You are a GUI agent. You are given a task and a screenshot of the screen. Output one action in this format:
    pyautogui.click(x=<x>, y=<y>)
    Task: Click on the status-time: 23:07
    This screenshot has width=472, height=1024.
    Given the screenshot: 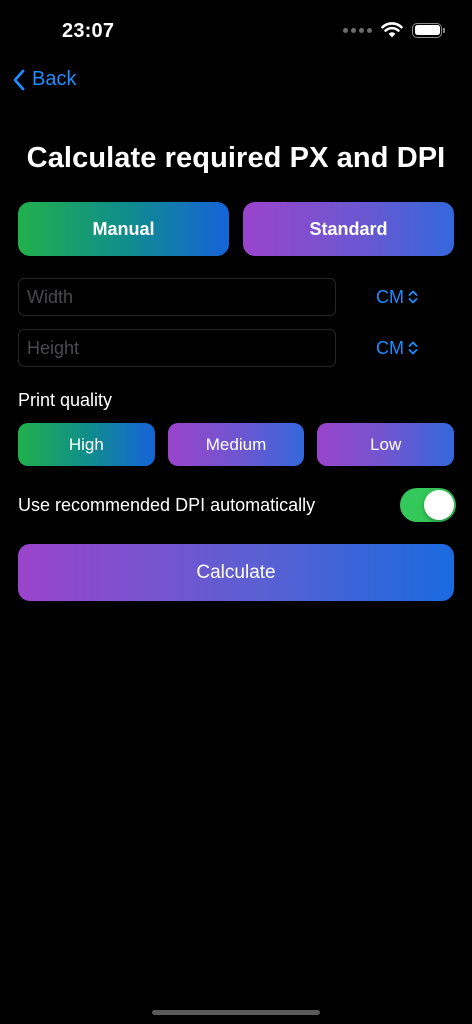 What is the action you would take?
    pyautogui.click(x=88, y=31)
    